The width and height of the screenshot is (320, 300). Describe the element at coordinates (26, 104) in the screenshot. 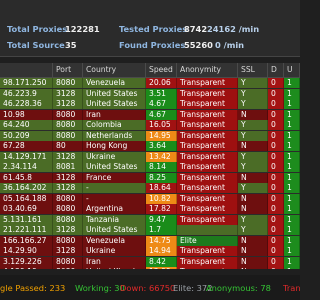

I see `cell-ip: 46.228.36` at that location.